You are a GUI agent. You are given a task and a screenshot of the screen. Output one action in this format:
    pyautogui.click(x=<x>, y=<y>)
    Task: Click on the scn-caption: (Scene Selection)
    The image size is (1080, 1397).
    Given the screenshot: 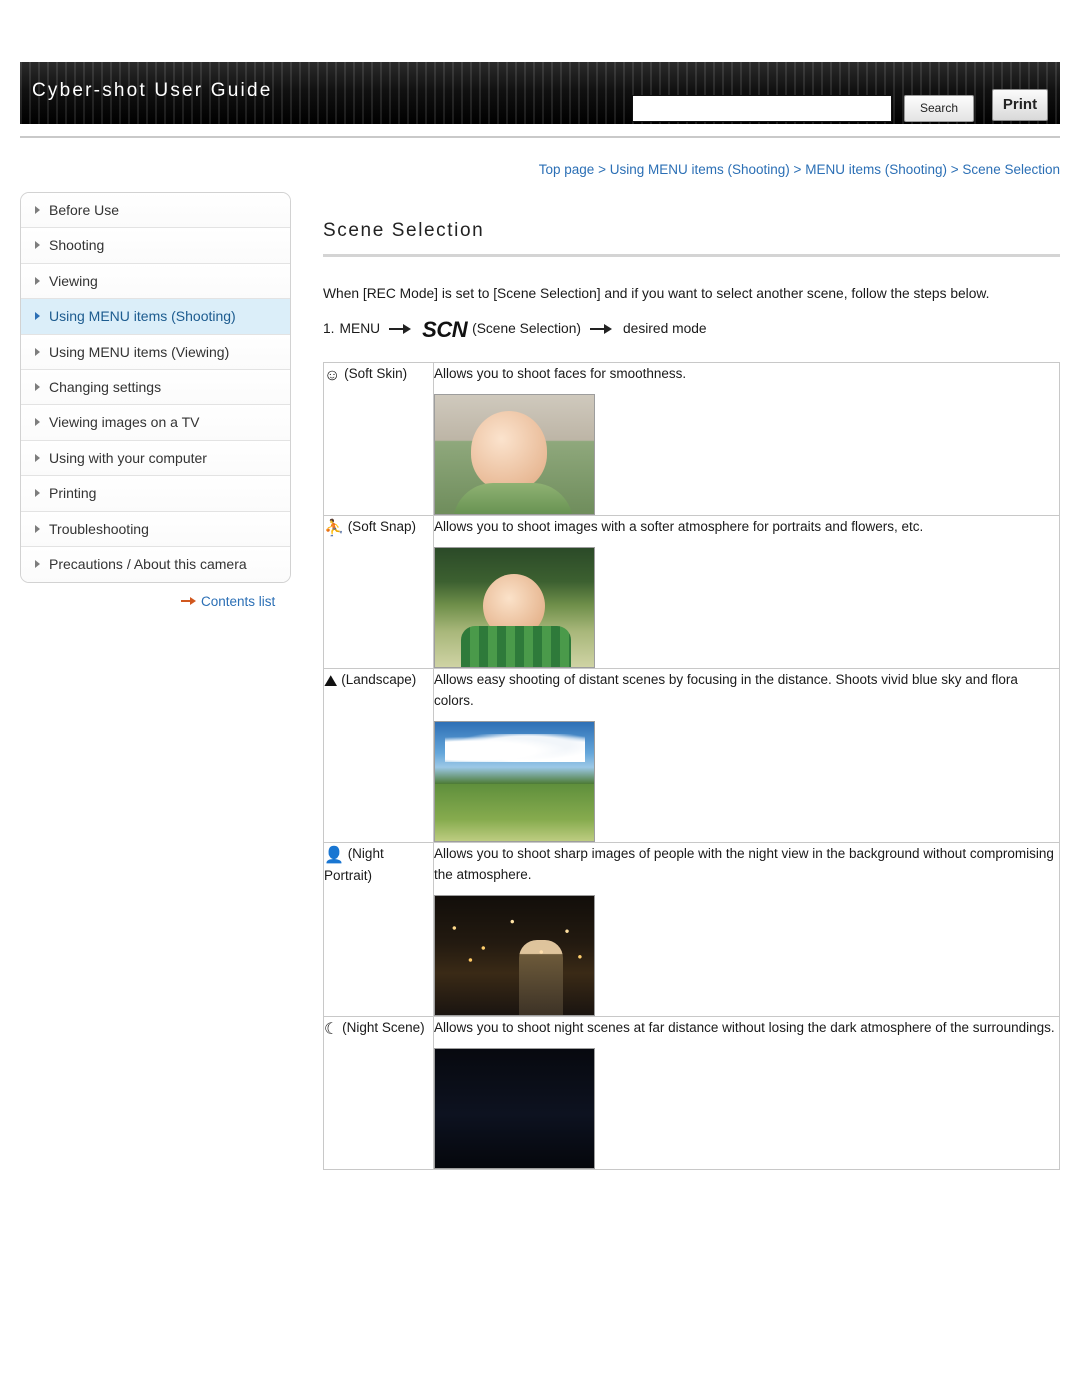 What is the action you would take?
    pyautogui.click(x=526, y=328)
    